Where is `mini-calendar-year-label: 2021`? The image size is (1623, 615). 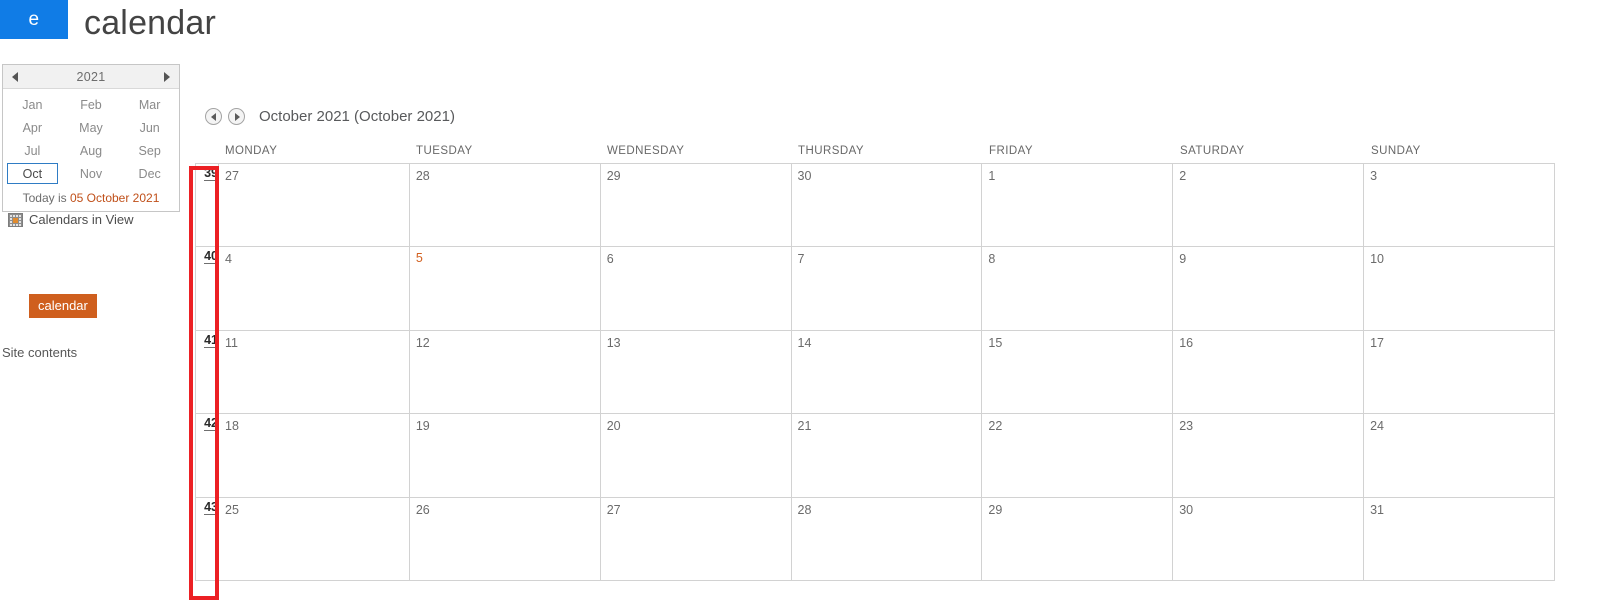 mini-calendar-year-label: 2021 is located at coordinates (91, 76).